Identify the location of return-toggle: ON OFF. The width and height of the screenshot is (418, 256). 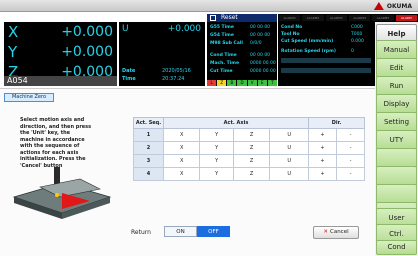
(197, 231).